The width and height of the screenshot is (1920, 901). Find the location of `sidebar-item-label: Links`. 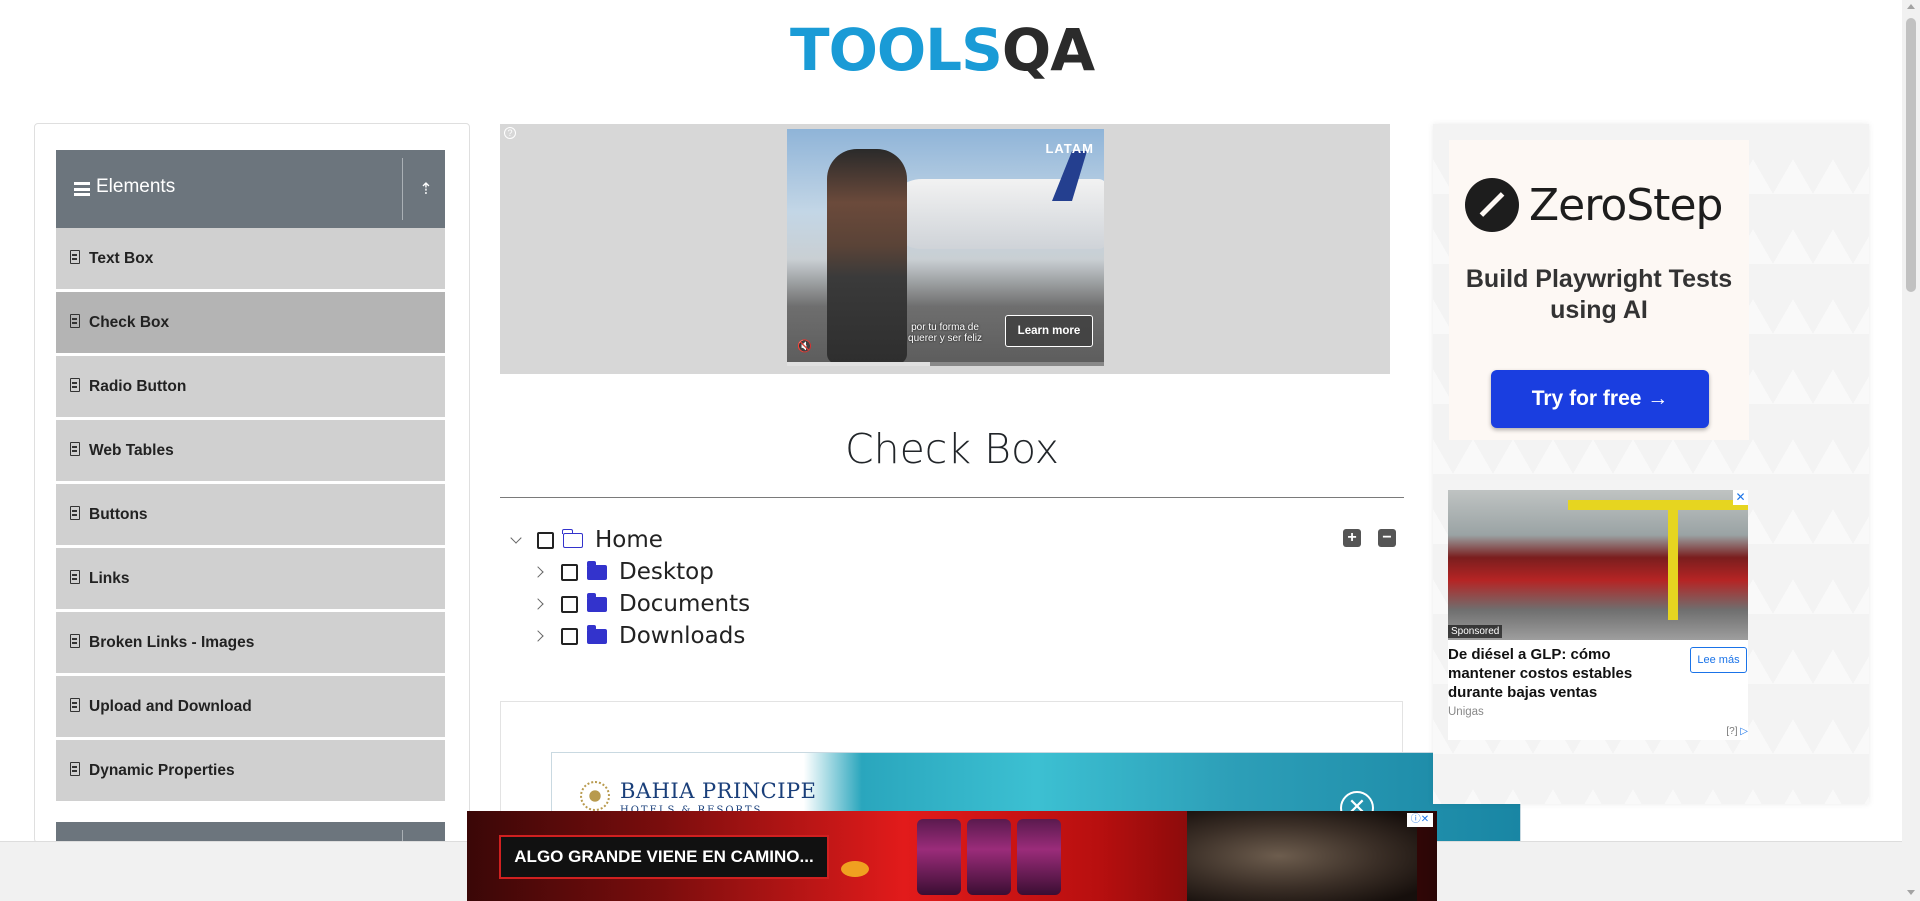

sidebar-item-label: Links is located at coordinates (109, 578).